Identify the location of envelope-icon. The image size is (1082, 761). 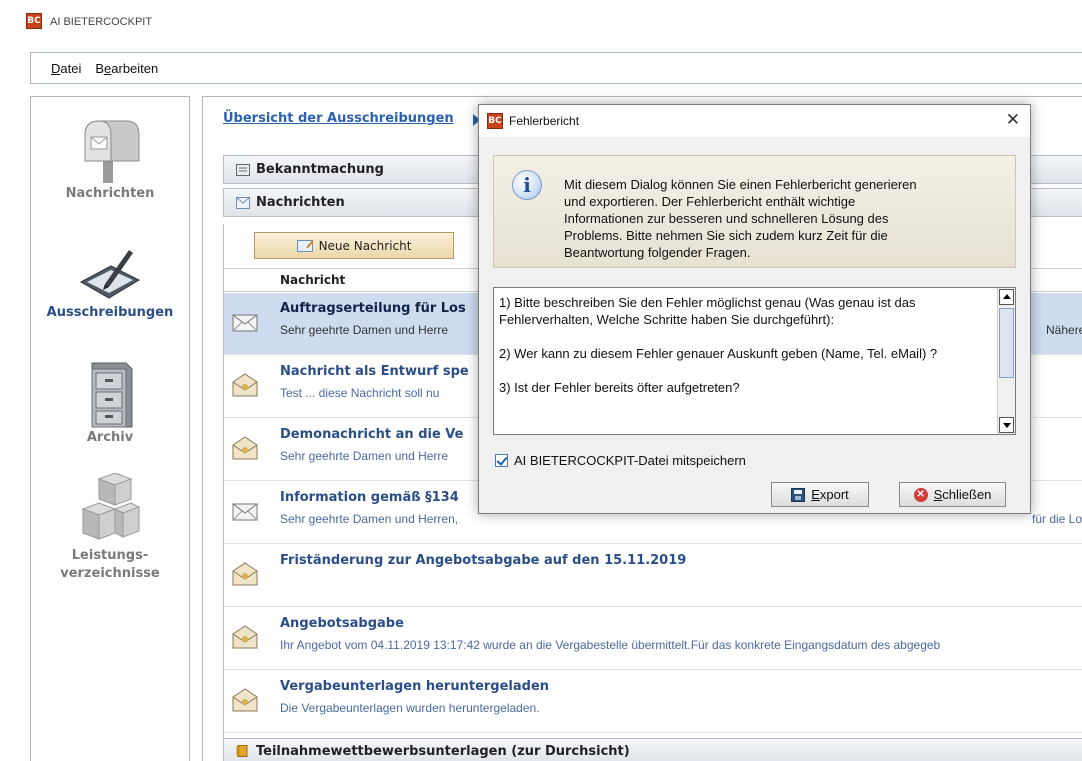
(243, 202).